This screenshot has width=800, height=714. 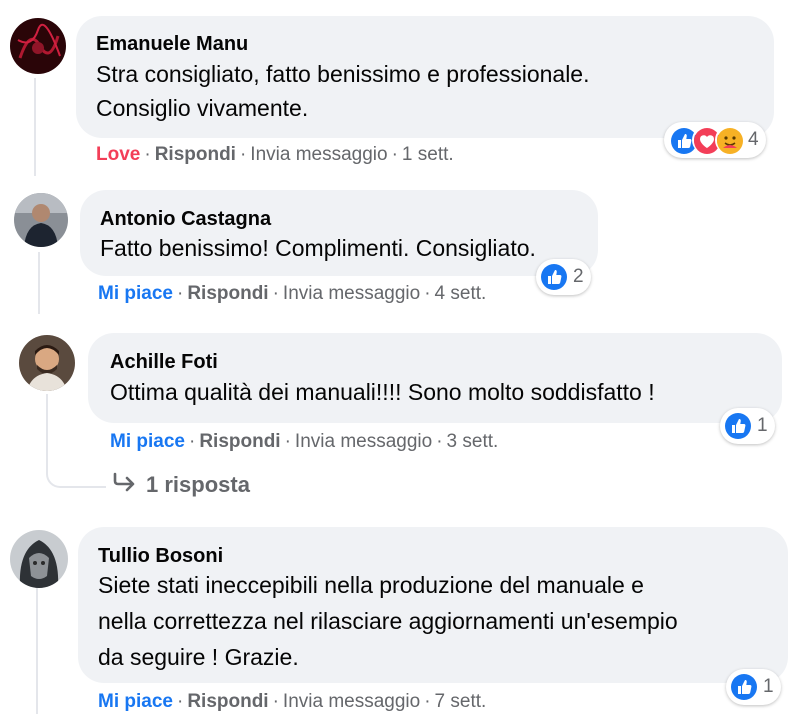 What do you see at coordinates (185, 219) in the screenshot?
I see `comment-author: Antonio Castagna` at bounding box center [185, 219].